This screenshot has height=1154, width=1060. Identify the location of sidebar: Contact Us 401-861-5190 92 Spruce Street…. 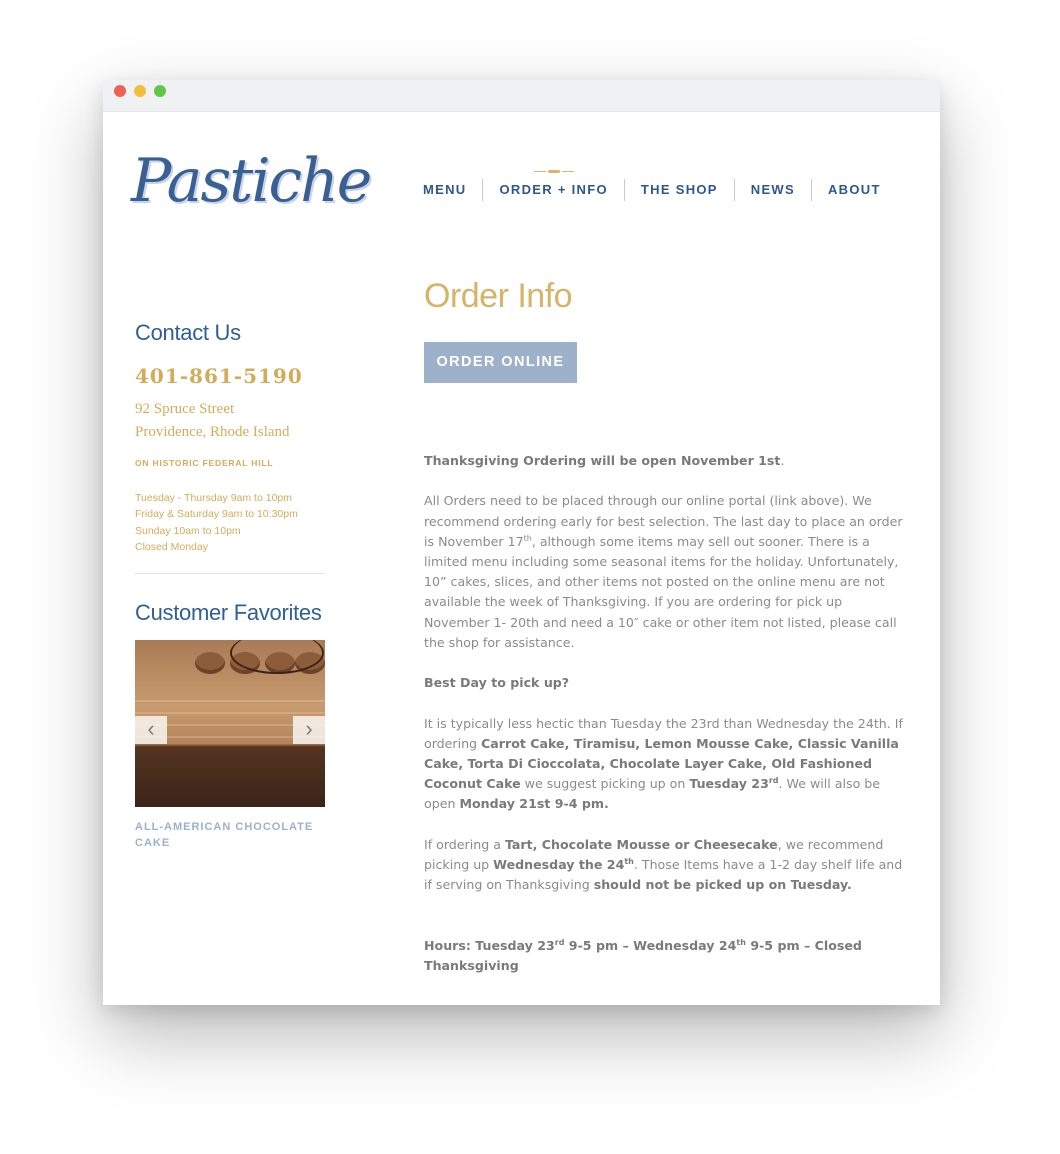
(231, 584).